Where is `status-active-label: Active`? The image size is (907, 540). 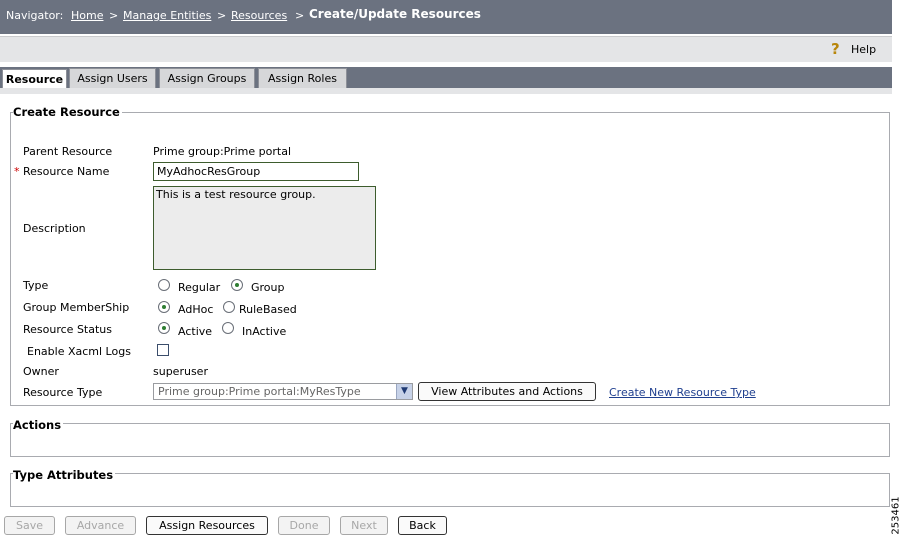 status-active-label: Active is located at coordinates (195, 331).